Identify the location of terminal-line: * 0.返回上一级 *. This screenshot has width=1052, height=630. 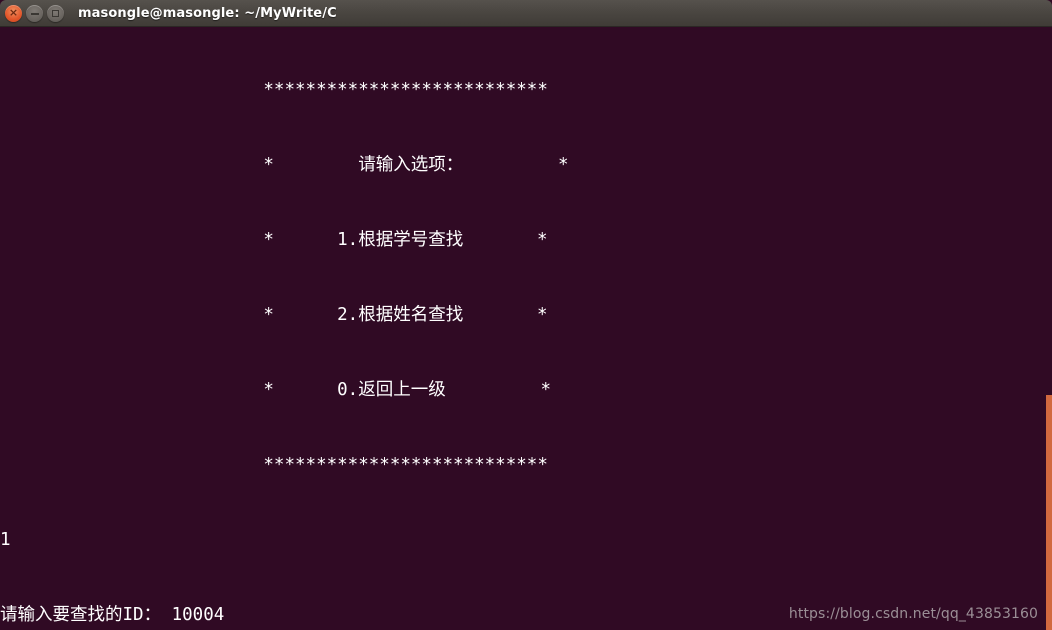
(276, 390).